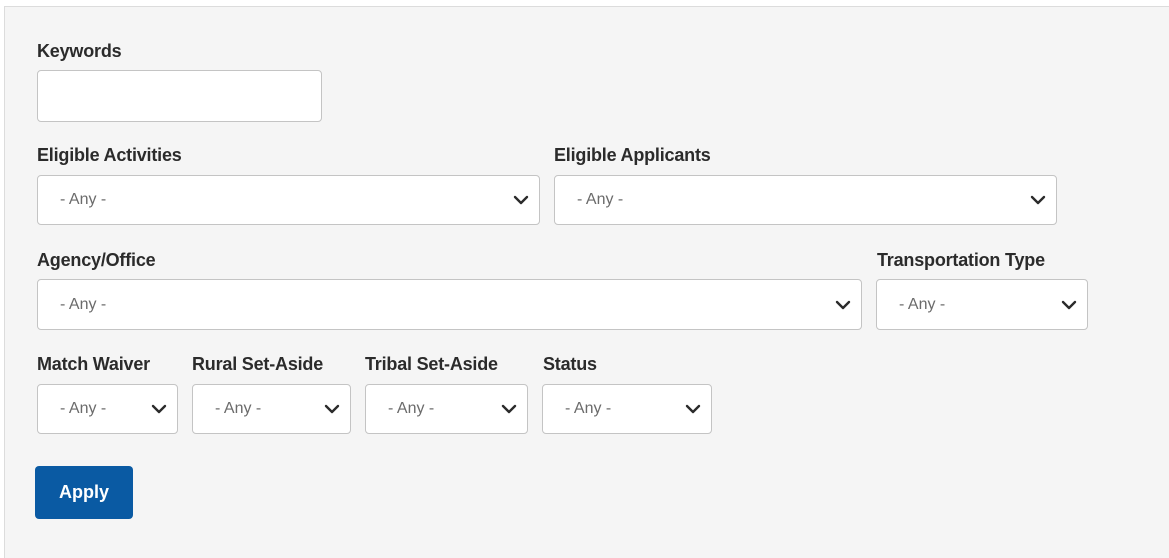  What do you see at coordinates (961, 260) in the screenshot?
I see `transportation-type-label: Transportation Type` at bounding box center [961, 260].